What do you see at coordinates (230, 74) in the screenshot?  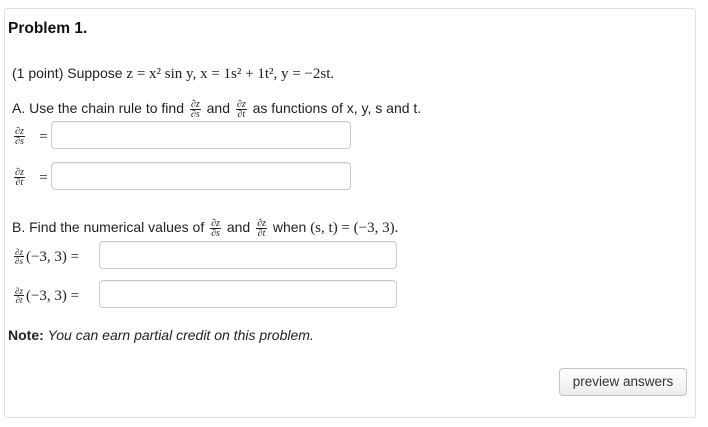 I see `statement-math: z = x² sin y, x = 1s² + 1t², y = −2st.` at bounding box center [230, 74].